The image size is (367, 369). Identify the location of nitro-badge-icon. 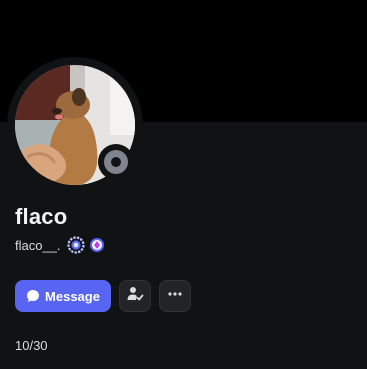
(97, 245).